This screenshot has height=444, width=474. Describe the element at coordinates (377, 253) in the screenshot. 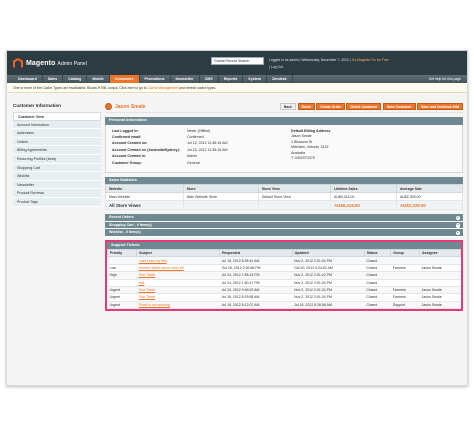

I see `tickets-column-header: Status` at that location.